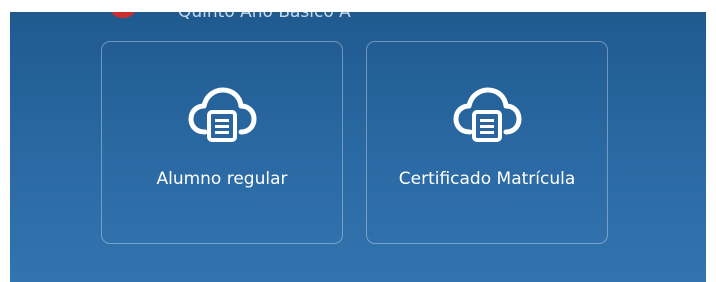 This screenshot has width=716, height=282. Describe the element at coordinates (264, 17) in the screenshot. I see `class-label: Quinto Año Básico A` at that location.